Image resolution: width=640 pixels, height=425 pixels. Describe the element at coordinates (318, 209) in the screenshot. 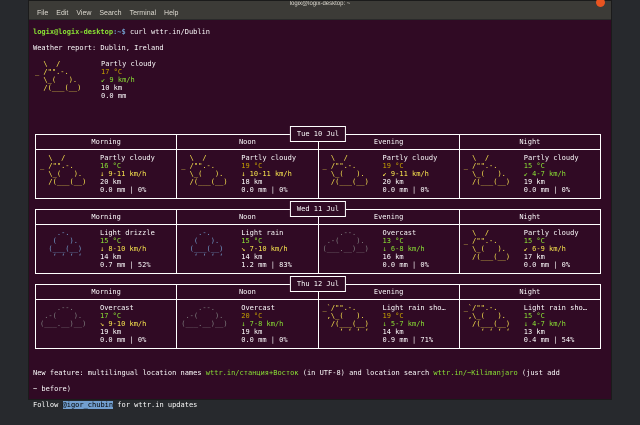

I see `forecast-date: Wed 11 Jul` at that location.